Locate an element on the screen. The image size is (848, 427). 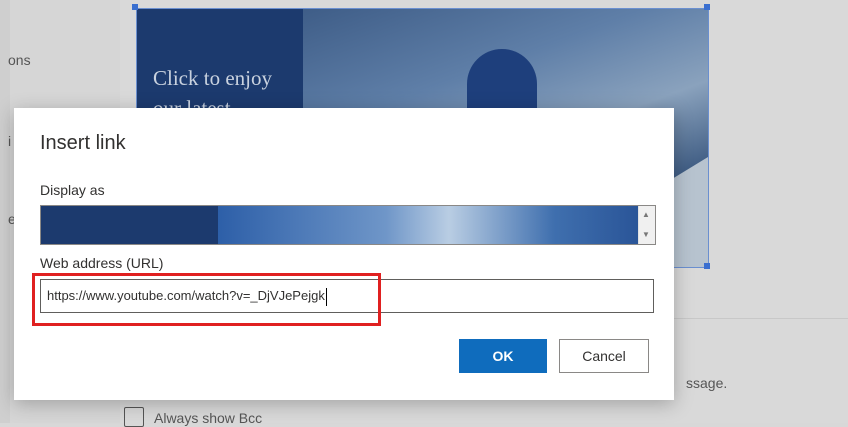
url-label: Web address (URL) is located at coordinates (102, 263).